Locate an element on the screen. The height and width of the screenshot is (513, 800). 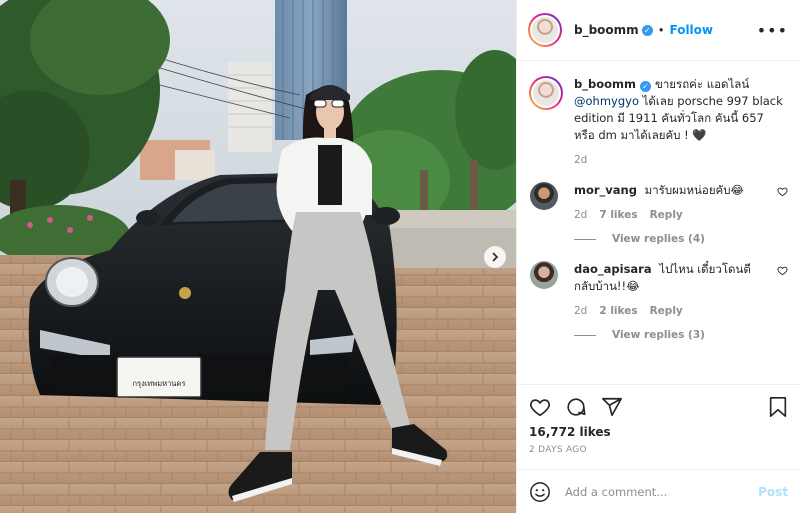
caption-age: 2d is located at coordinates (581, 160).